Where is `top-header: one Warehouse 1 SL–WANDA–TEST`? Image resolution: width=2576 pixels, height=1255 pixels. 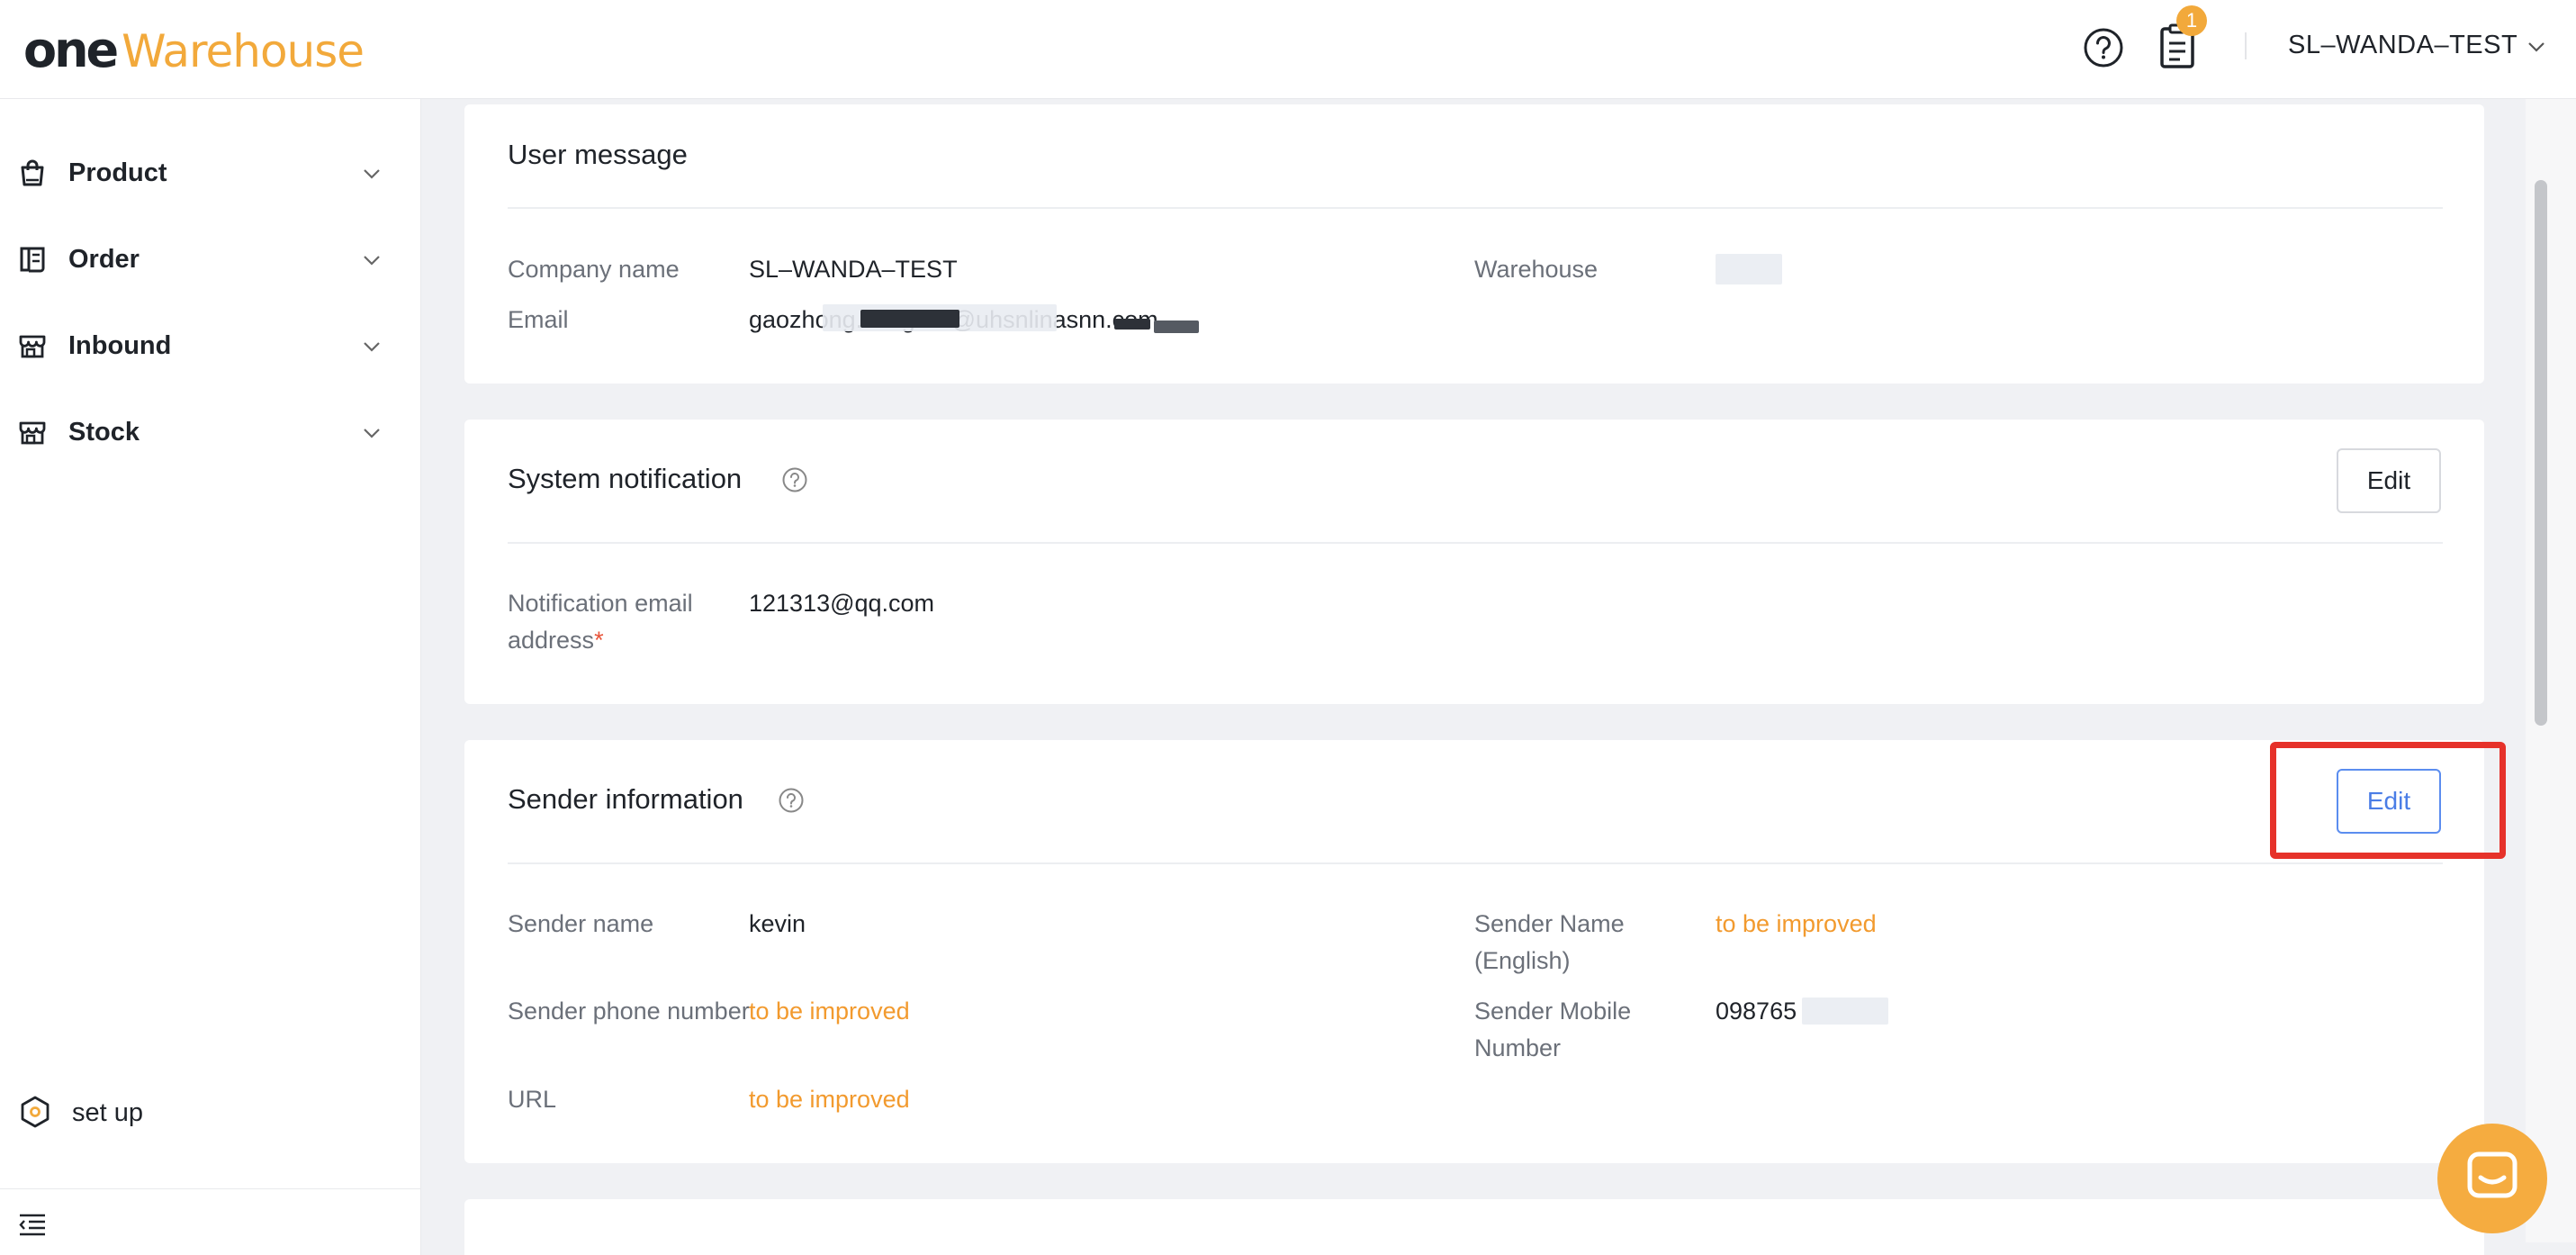 top-header: one Warehouse 1 SL–WANDA–TEST is located at coordinates (1288, 49).